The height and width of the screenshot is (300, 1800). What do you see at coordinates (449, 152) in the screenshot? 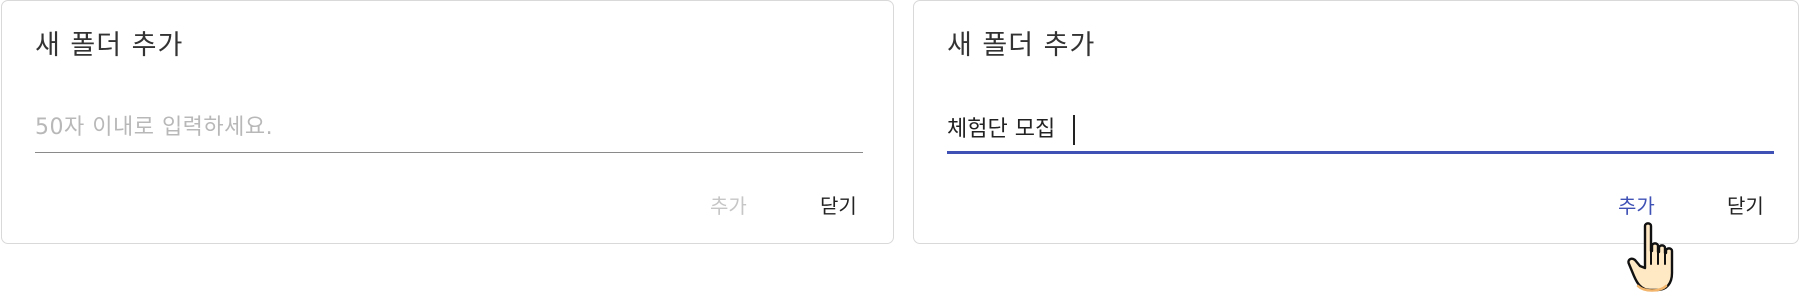
I see `input-underline` at bounding box center [449, 152].